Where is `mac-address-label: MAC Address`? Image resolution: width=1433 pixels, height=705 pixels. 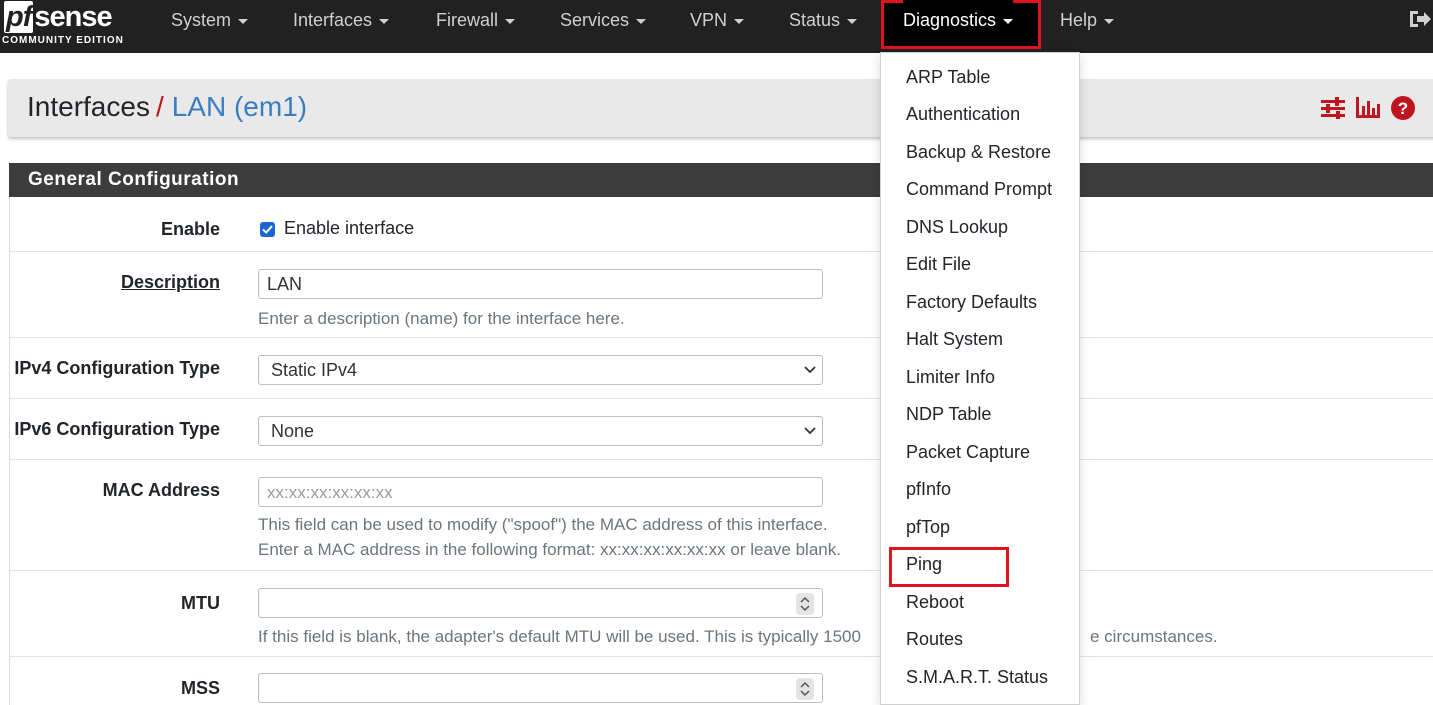
mac-address-label: MAC Address is located at coordinates (161, 490).